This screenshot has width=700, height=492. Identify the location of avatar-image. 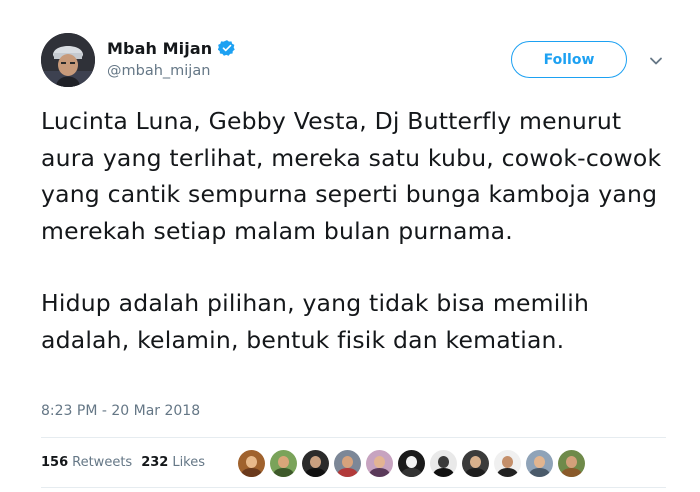
(68, 60).